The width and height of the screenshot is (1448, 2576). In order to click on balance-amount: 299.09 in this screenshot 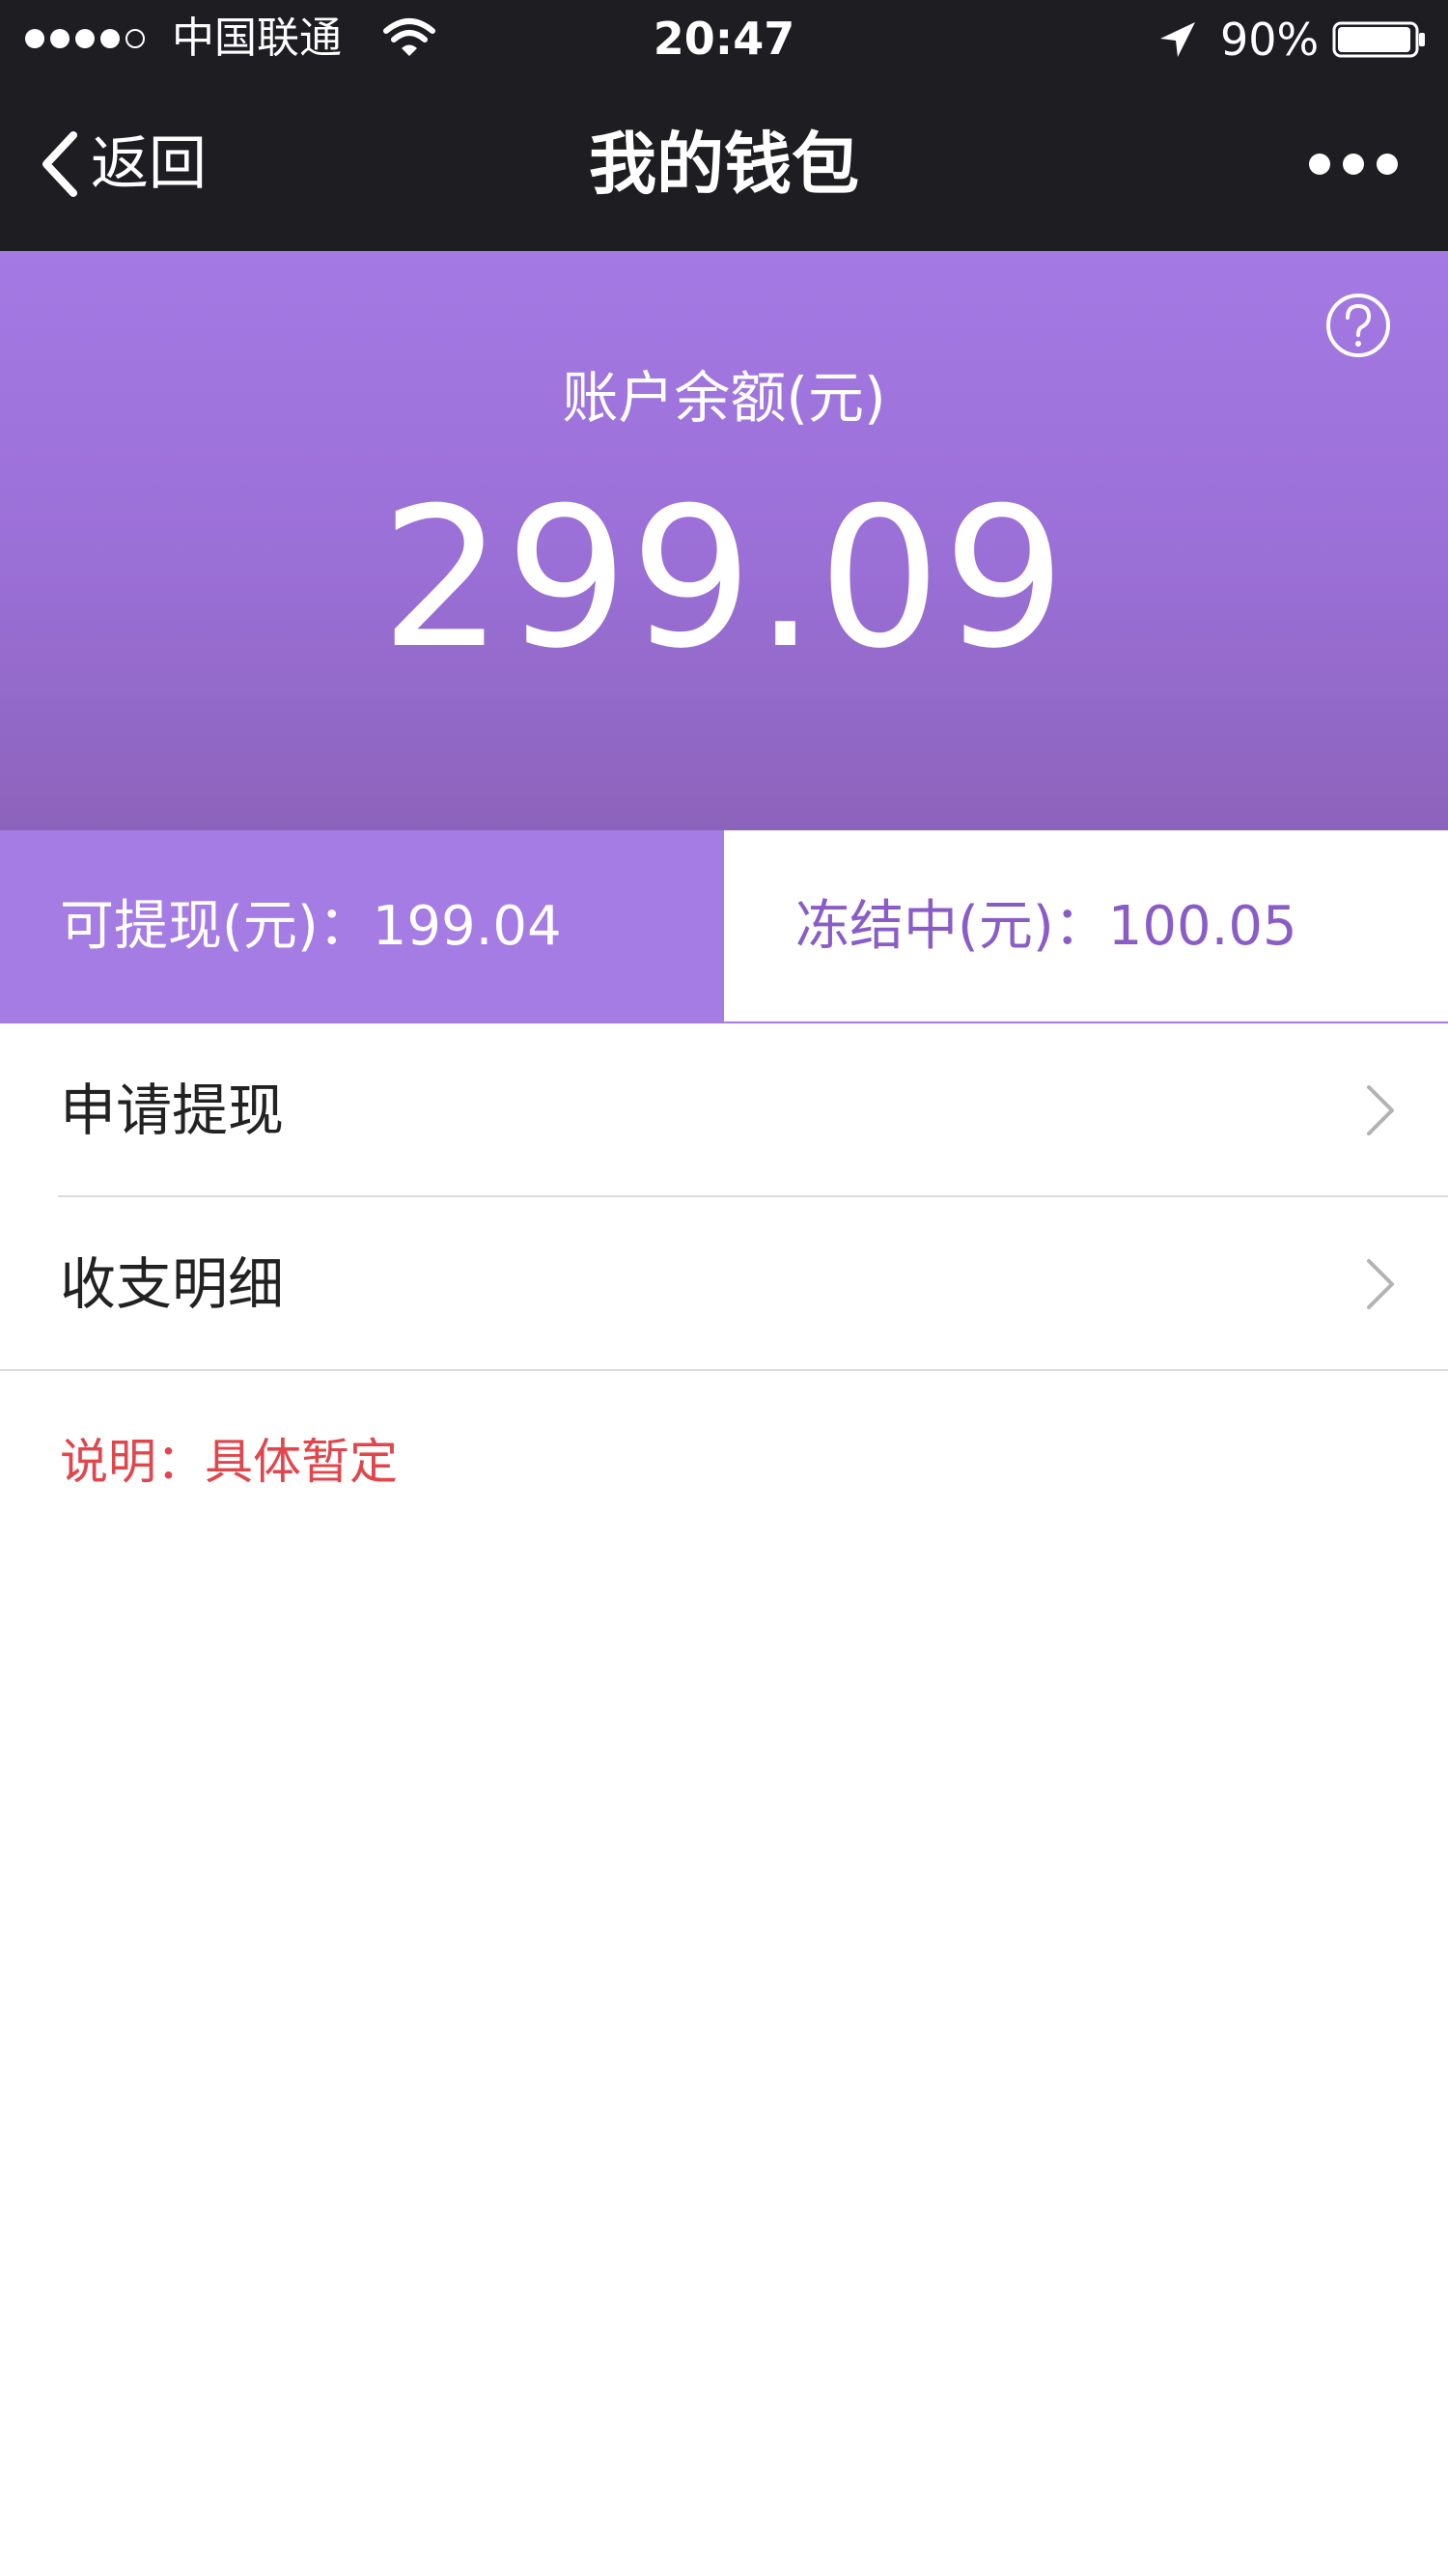, I will do `click(724, 579)`.